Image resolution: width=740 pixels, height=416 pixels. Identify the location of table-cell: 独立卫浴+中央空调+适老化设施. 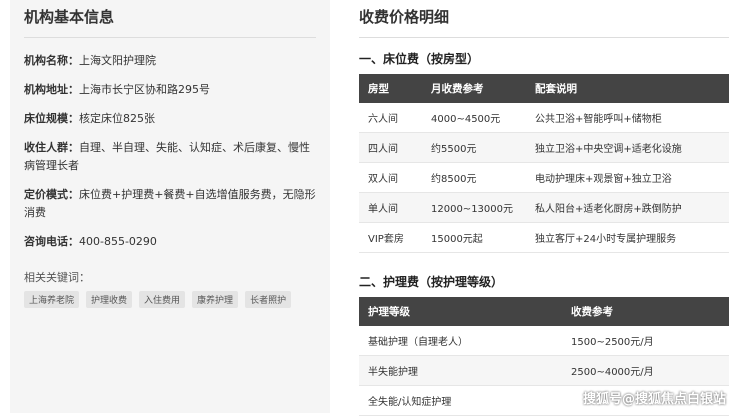
(627, 147).